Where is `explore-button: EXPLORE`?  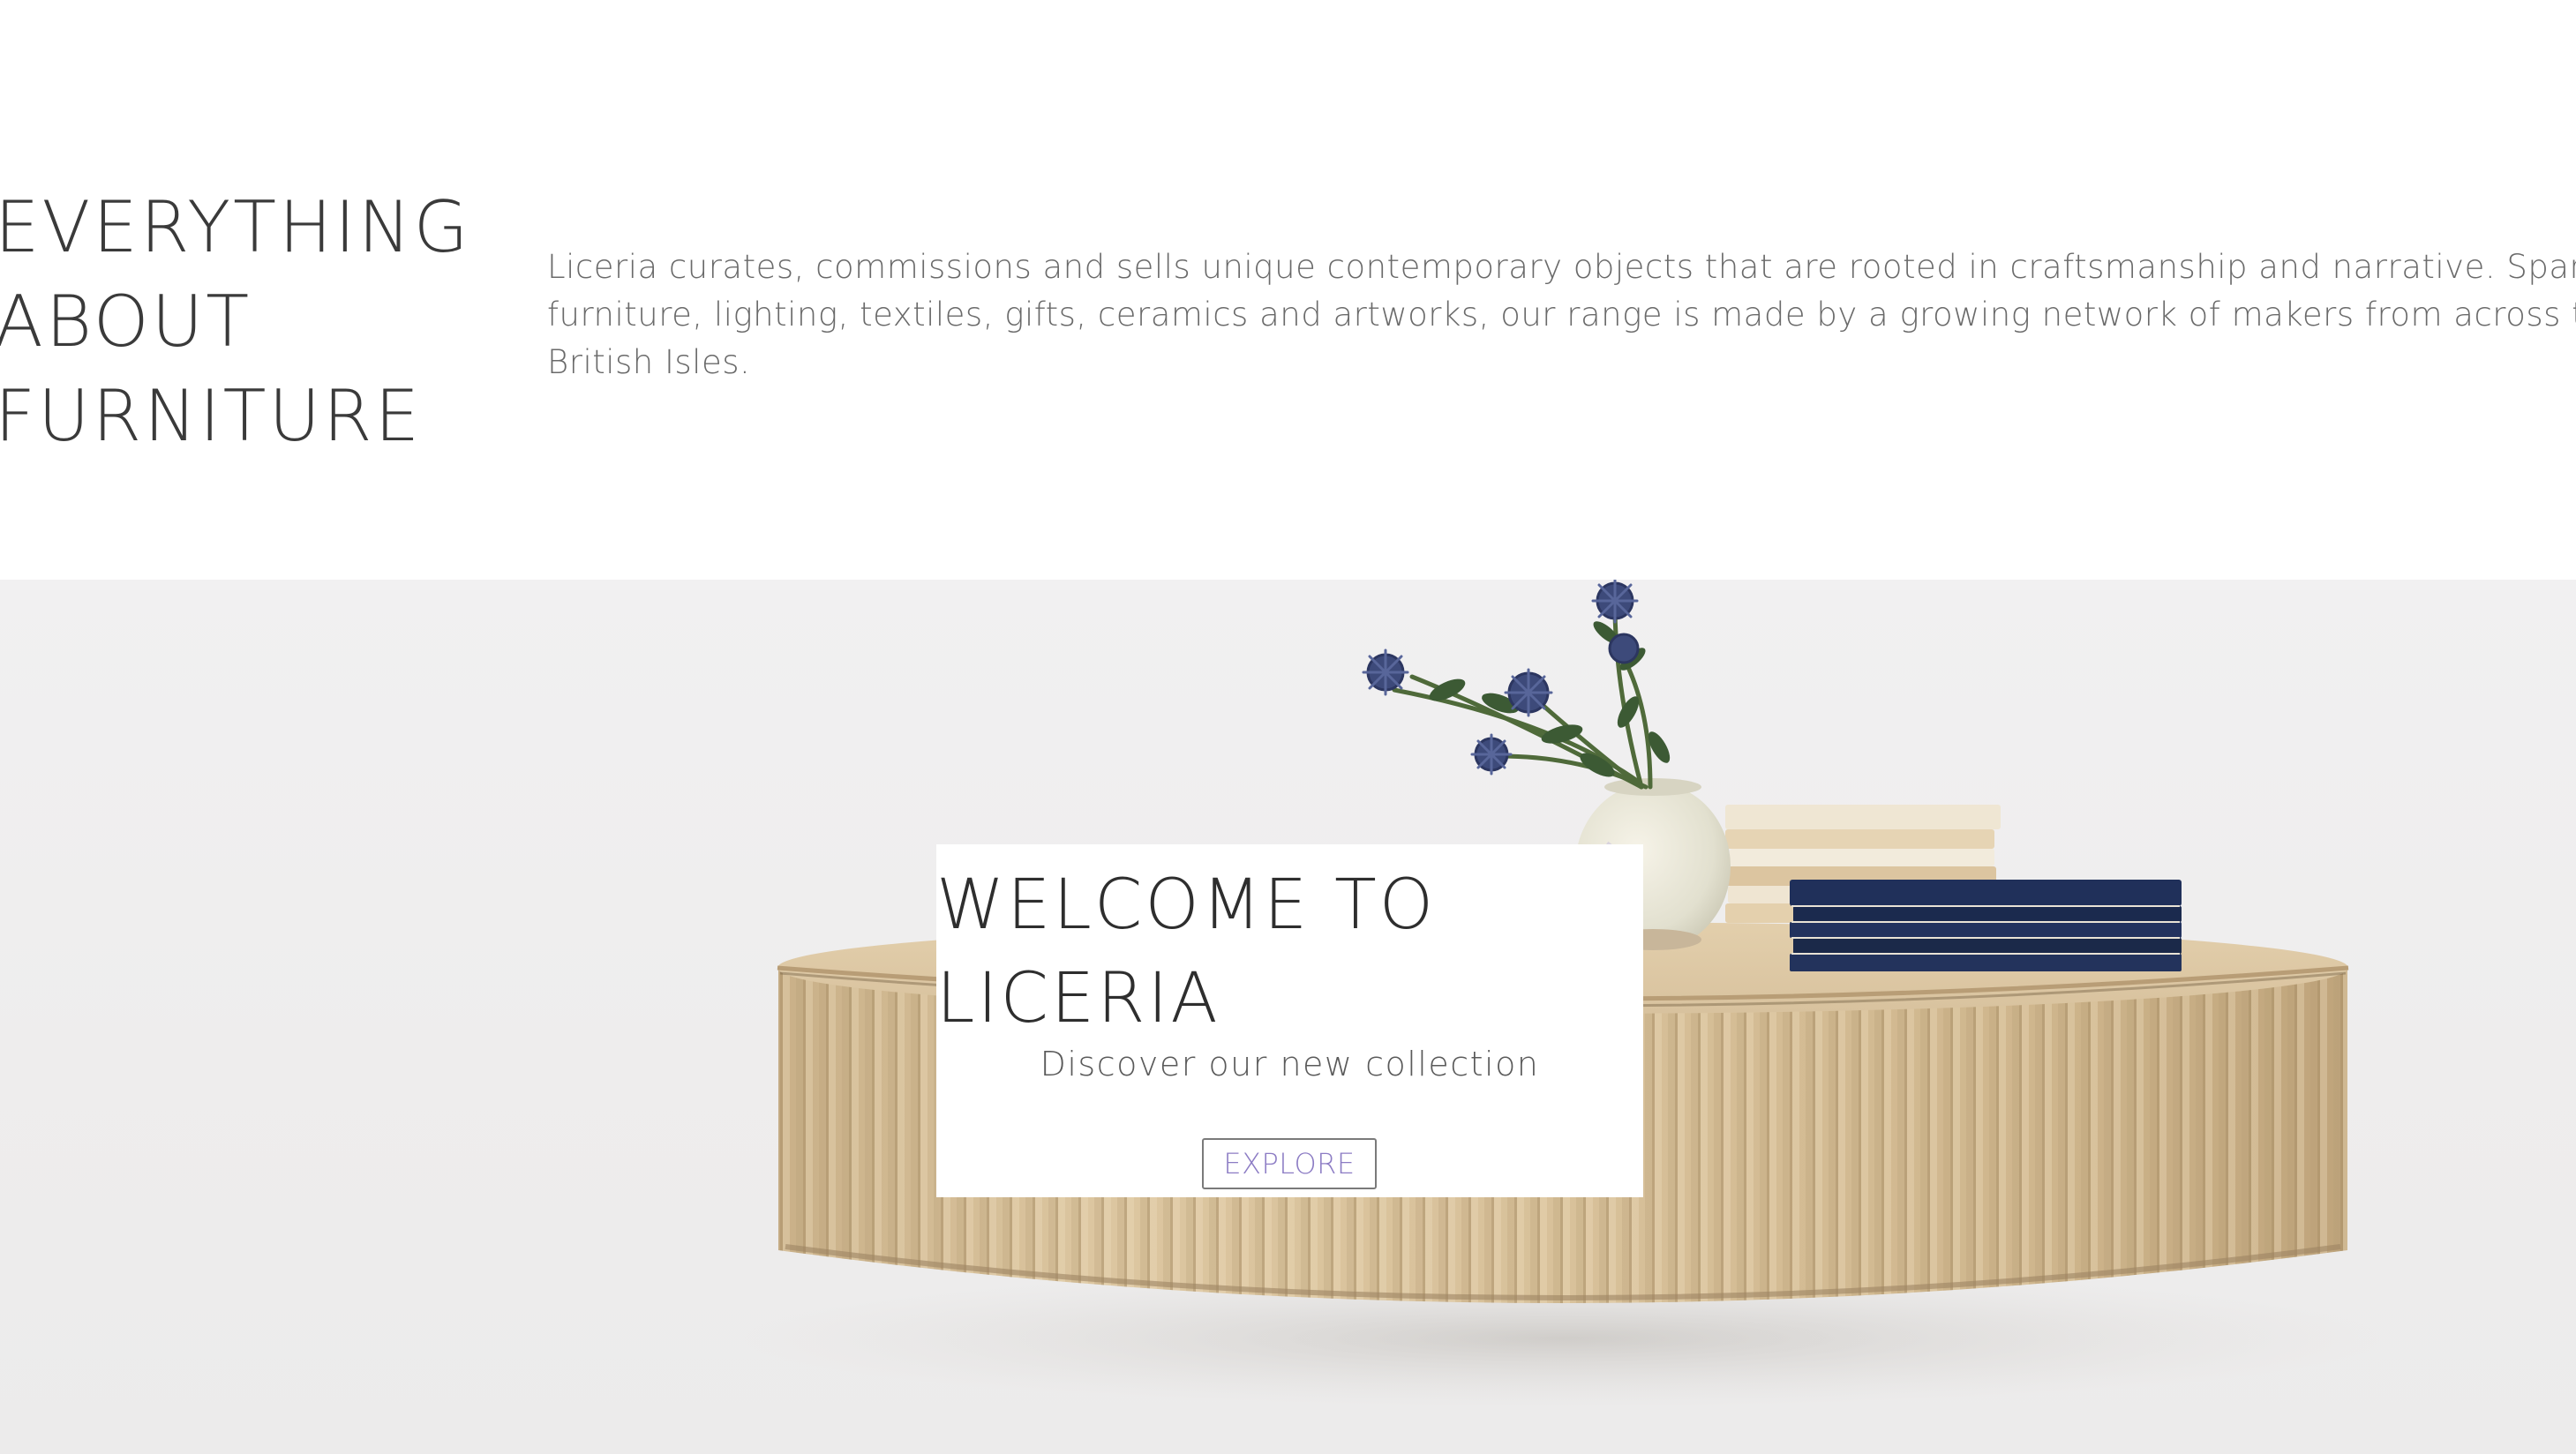 explore-button: EXPLORE is located at coordinates (1289, 1163).